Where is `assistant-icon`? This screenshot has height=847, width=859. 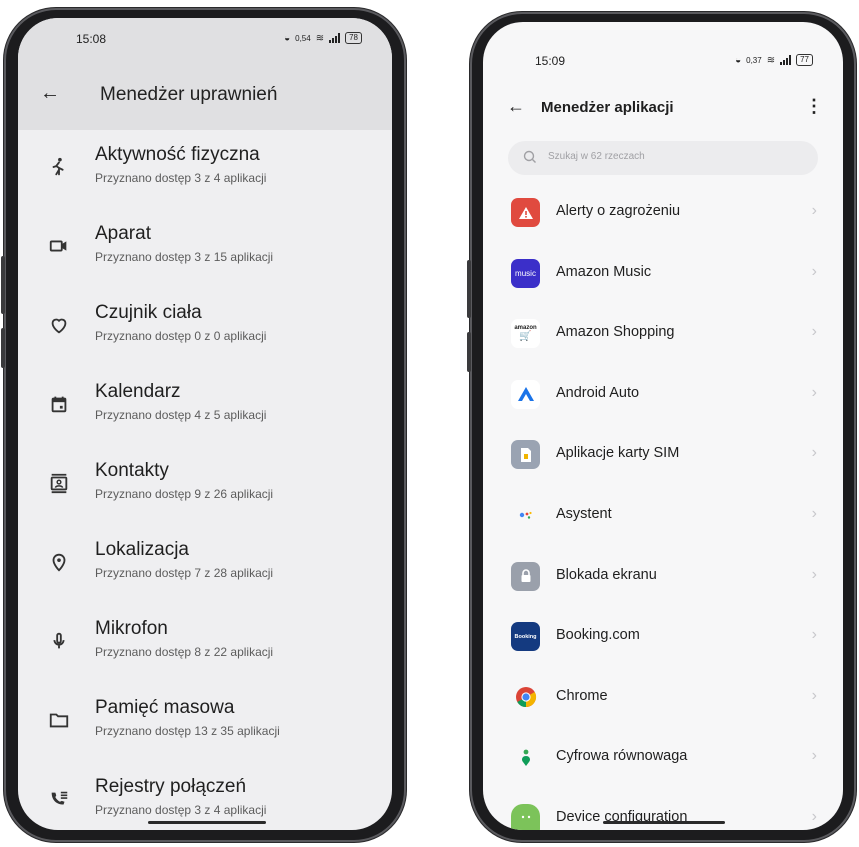 assistant-icon is located at coordinates (525, 515).